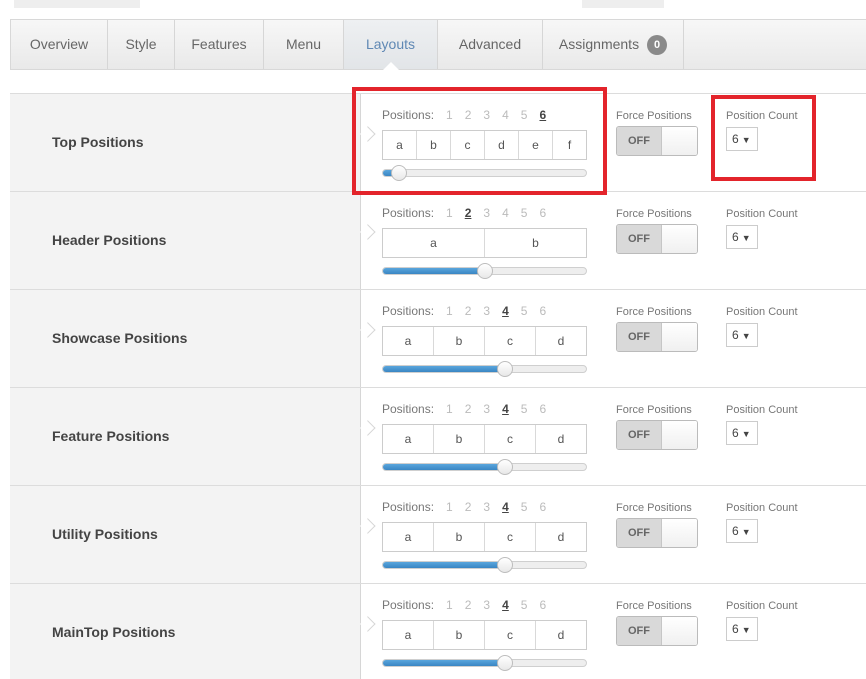 Image resolution: width=866 pixels, height=679 pixels. What do you see at coordinates (746, 434) in the screenshot?
I see `caret-down-icon: ▼` at bounding box center [746, 434].